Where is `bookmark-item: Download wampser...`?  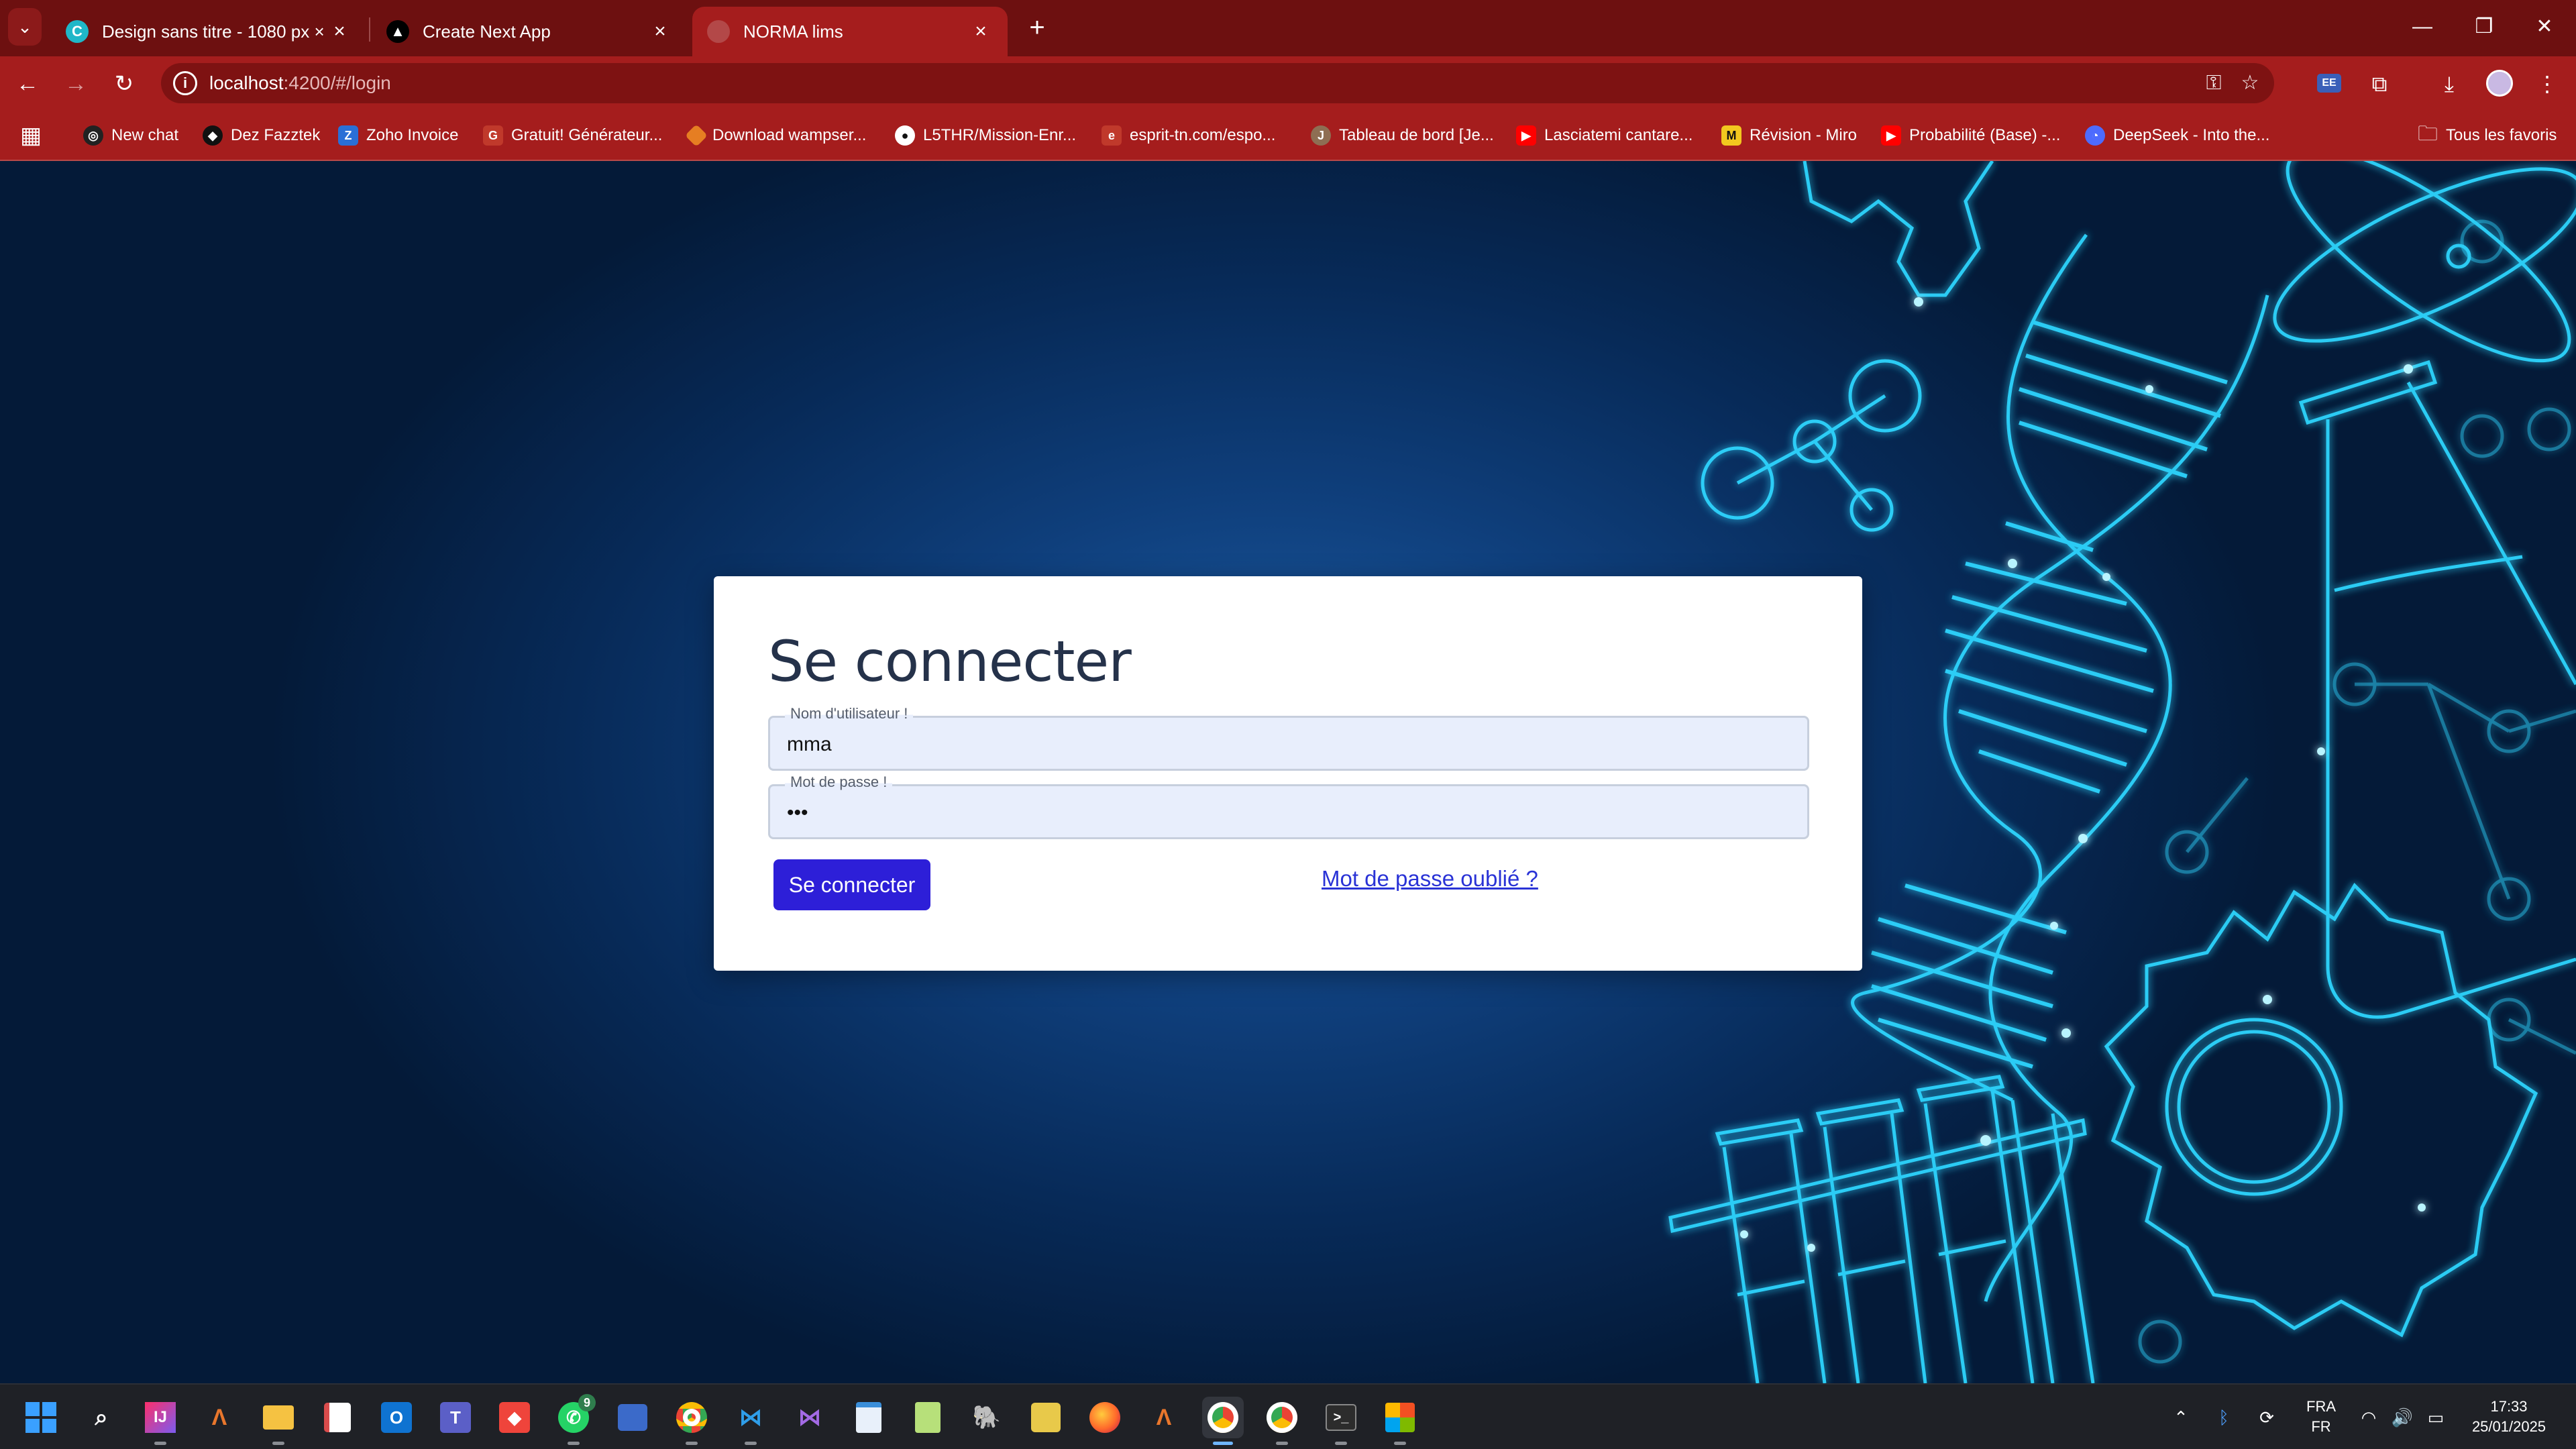
bookmark-item: Download wampser... is located at coordinates (775, 135).